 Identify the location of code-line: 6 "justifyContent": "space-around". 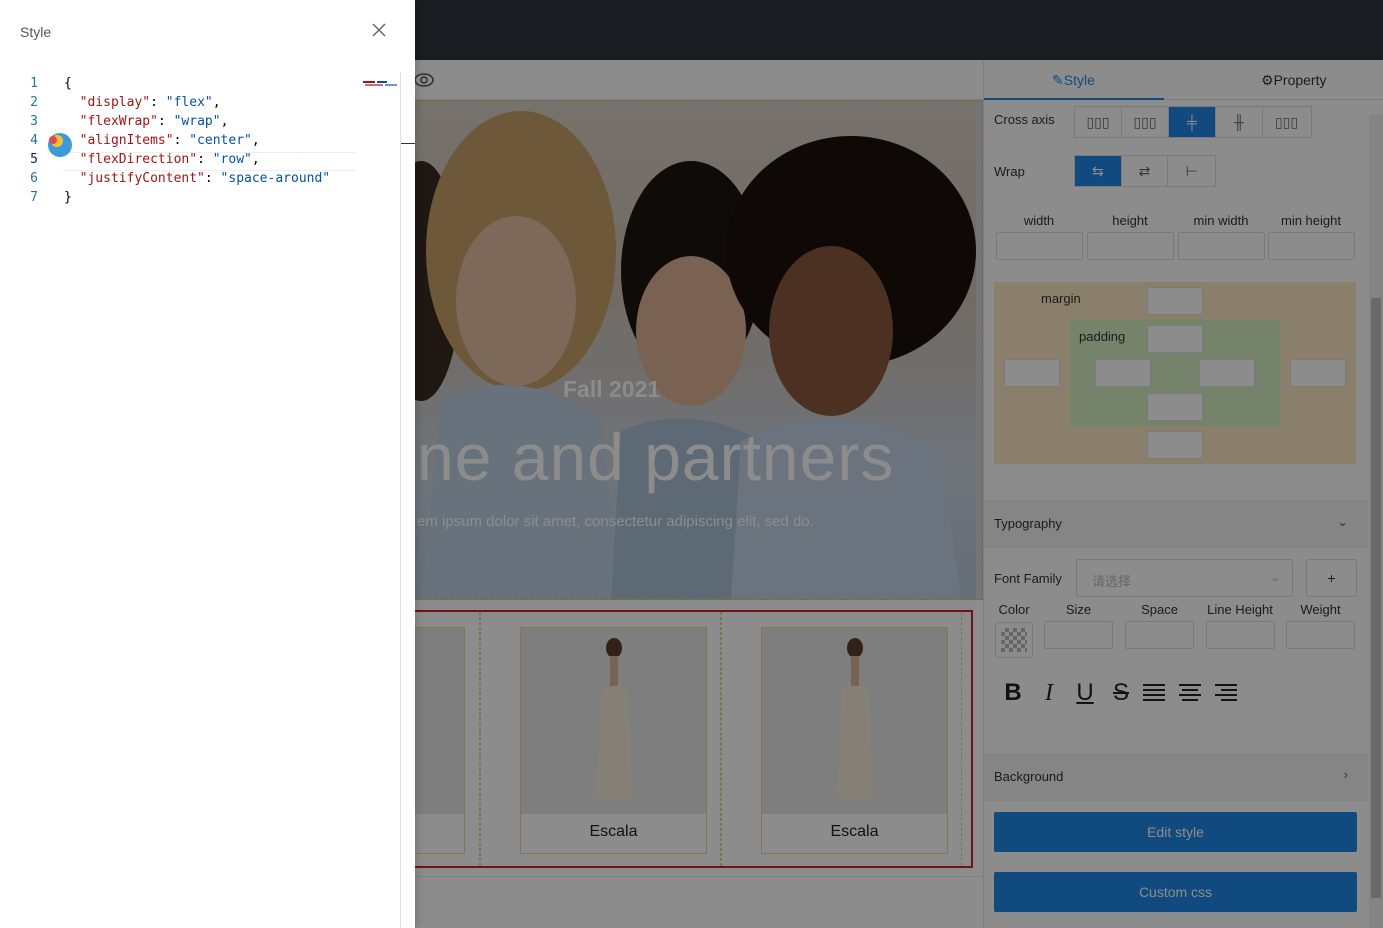
(200, 180).